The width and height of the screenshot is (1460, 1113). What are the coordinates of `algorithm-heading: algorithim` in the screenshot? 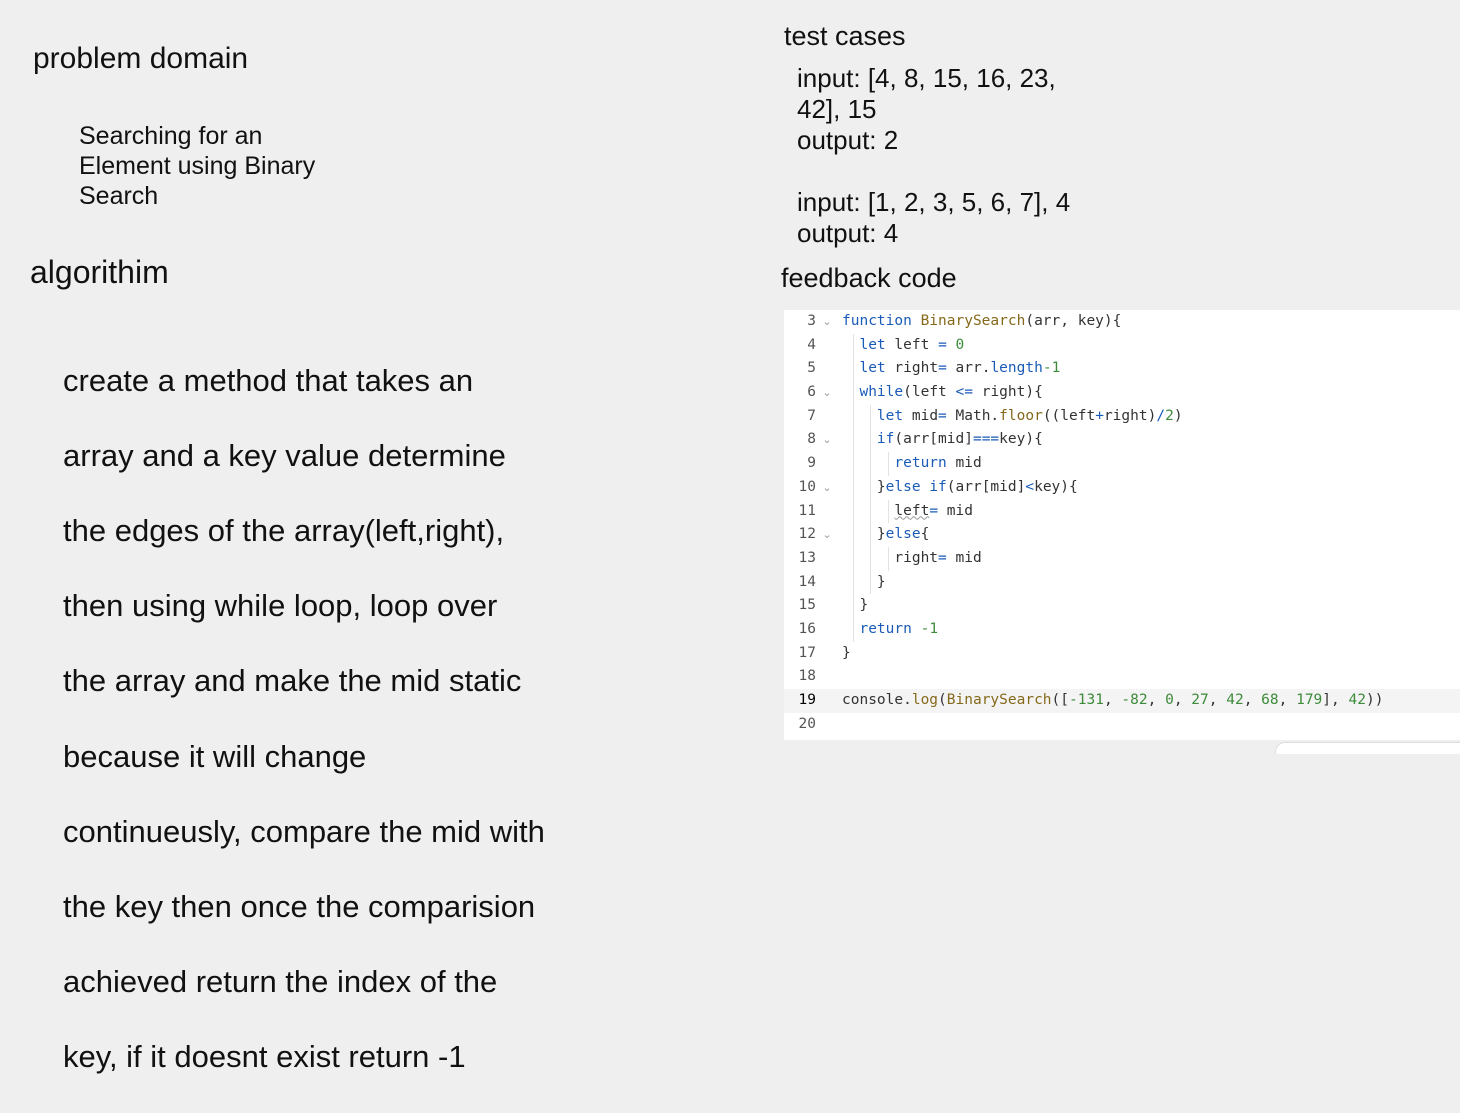 It's located at (99, 272).